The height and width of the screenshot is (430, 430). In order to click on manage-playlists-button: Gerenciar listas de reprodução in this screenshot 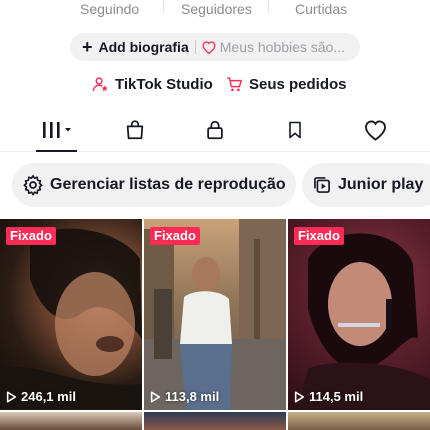, I will do `click(154, 185)`.